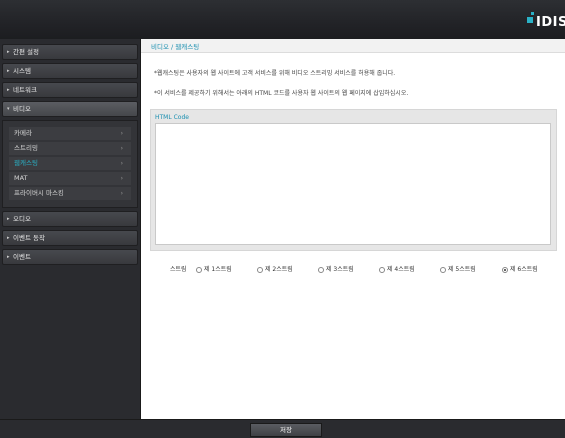 The height and width of the screenshot is (438, 565). What do you see at coordinates (70, 193) in the screenshot?
I see `submenu-item-privacy-masking: 프라이버시 마스킹 ›` at bounding box center [70, 193].